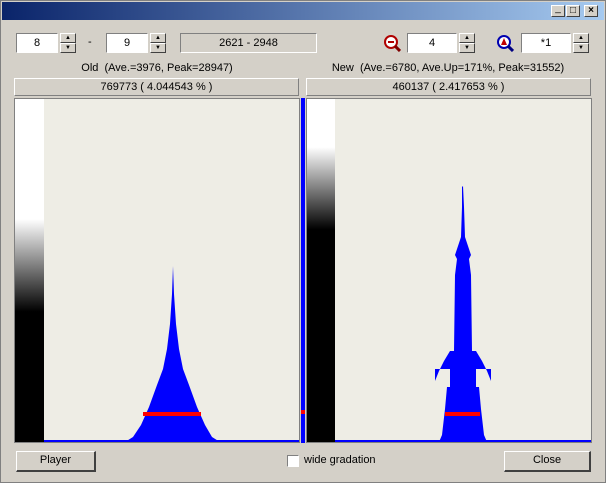 Image resolution: width=606 pixels, height=483 pixels. I want to click on wide-gradation-label: wide gradation, so click(340, 460).